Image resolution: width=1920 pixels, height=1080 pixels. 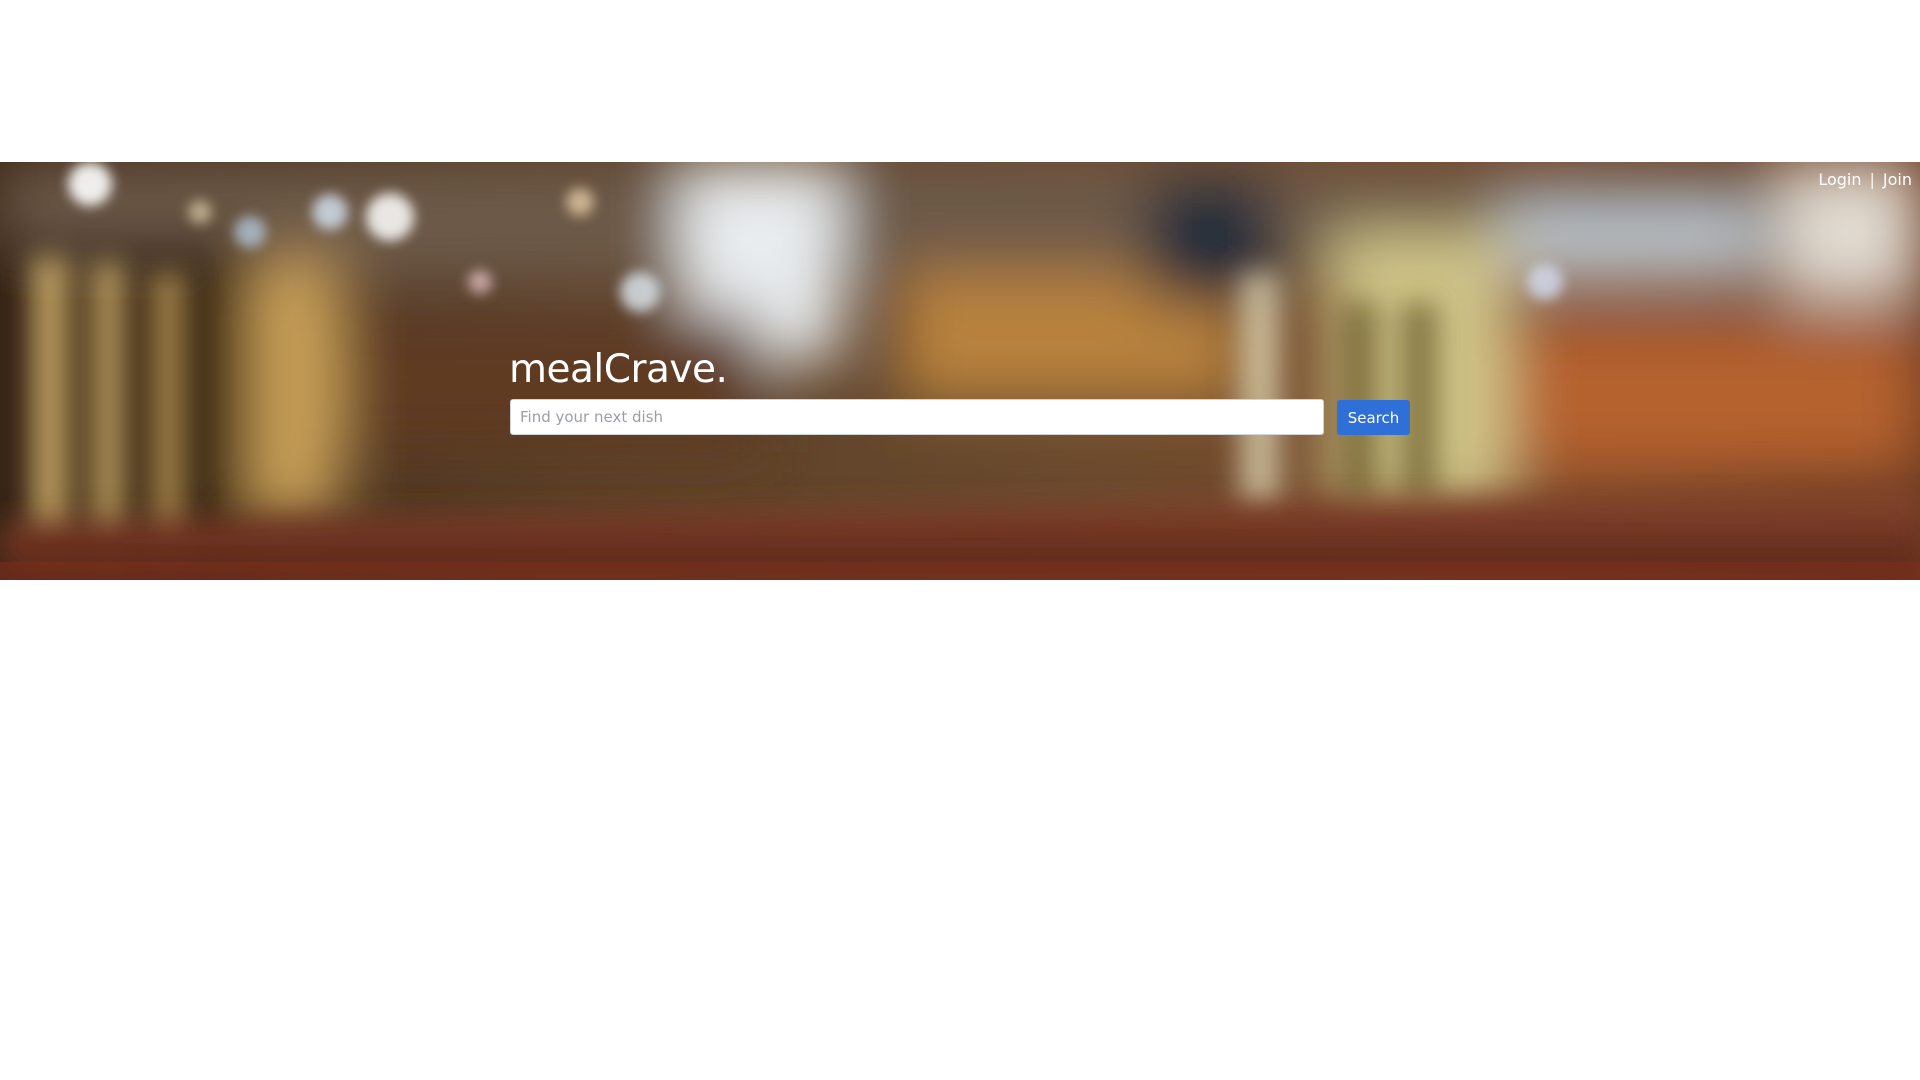 I want to click on search-input, so click(x=917, y=417).